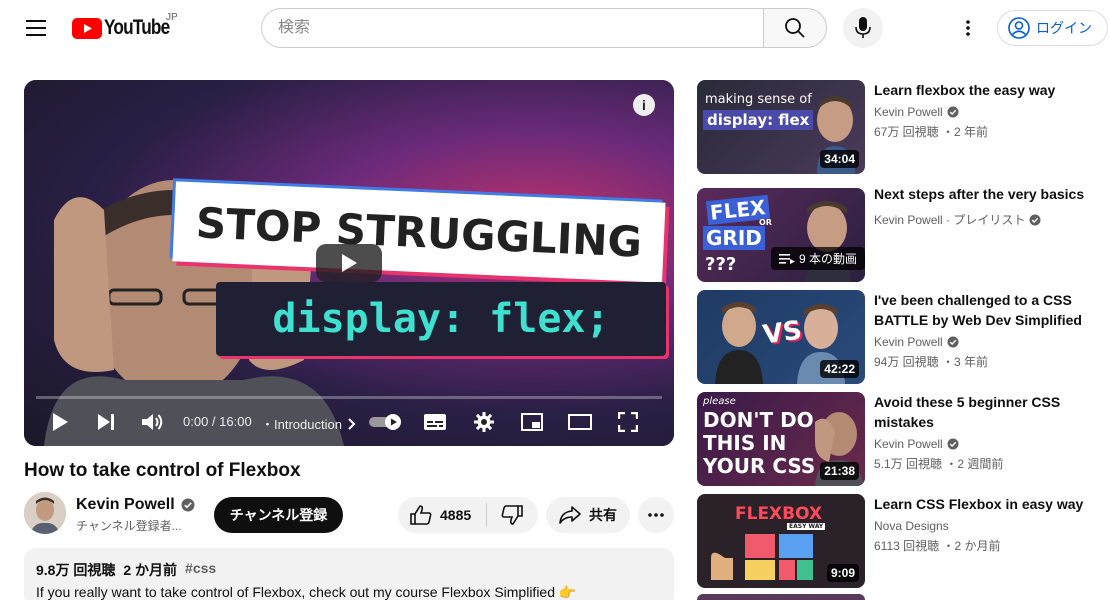 This screenshot has height=600, width=1109. I want to click on autoplay-toggle, so click(386, 422).